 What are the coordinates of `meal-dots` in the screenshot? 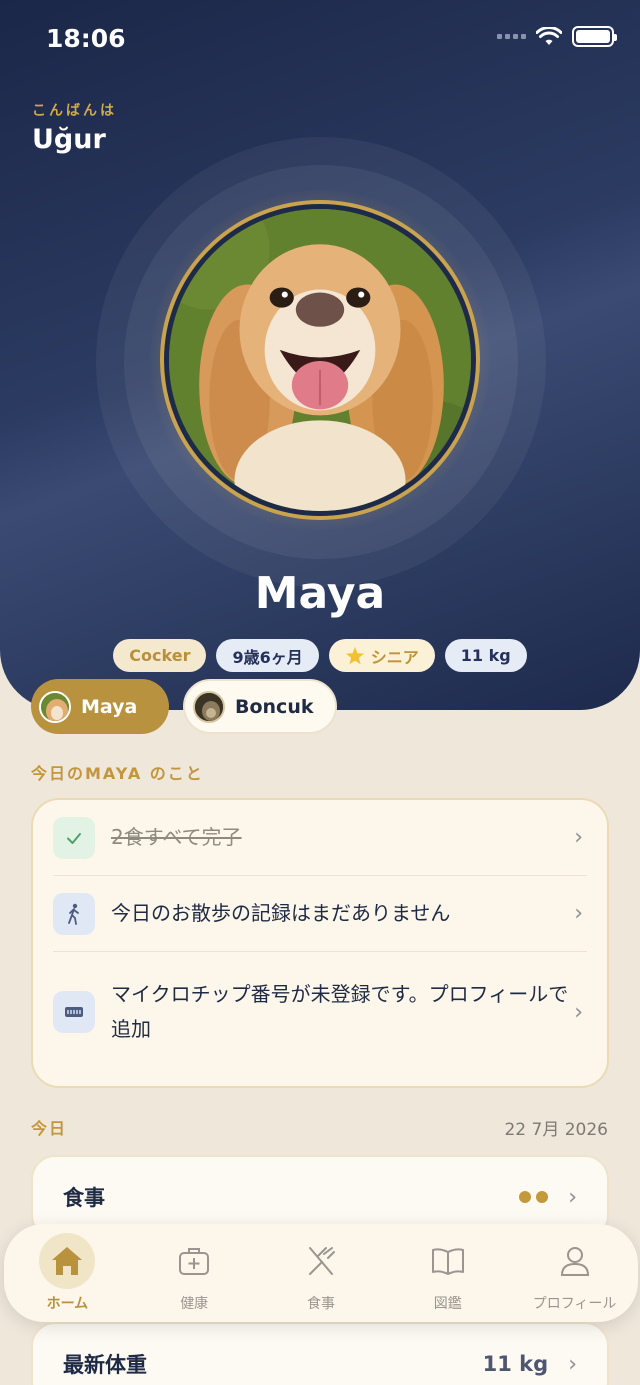 It's located at (534, 1197).